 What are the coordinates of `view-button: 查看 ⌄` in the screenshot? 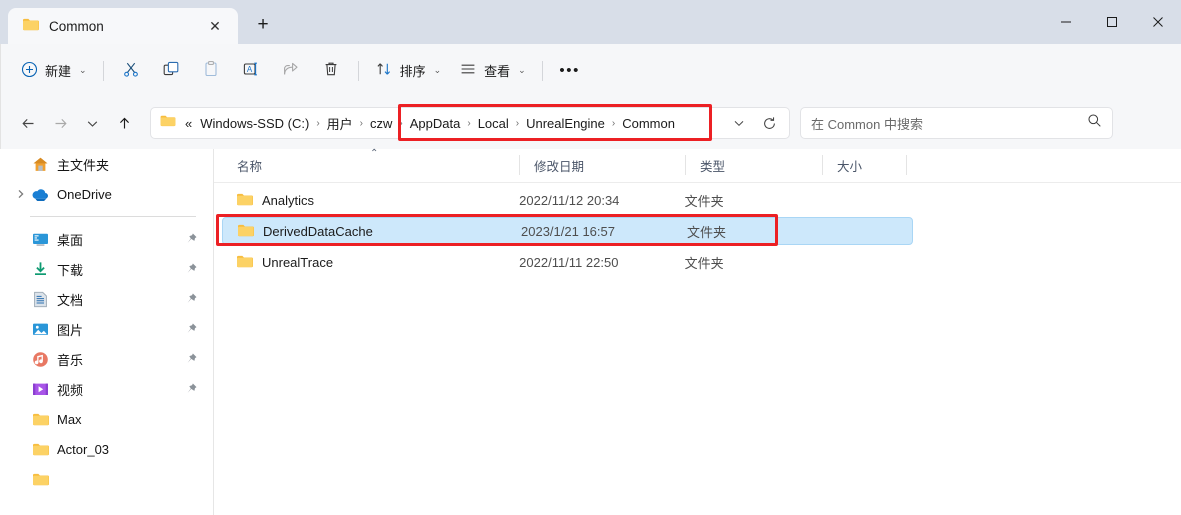 It's located at (492, 71).